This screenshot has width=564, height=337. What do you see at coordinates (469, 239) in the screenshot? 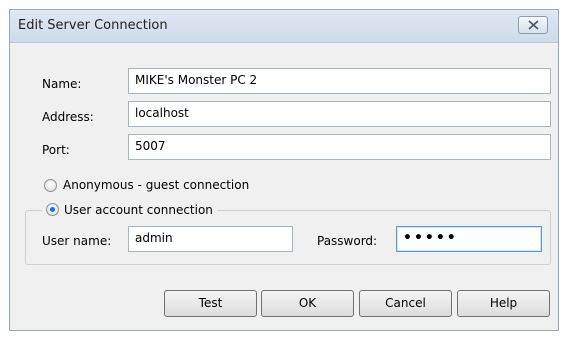
I see `password-field: •••••` at bounding box center [469, 239].